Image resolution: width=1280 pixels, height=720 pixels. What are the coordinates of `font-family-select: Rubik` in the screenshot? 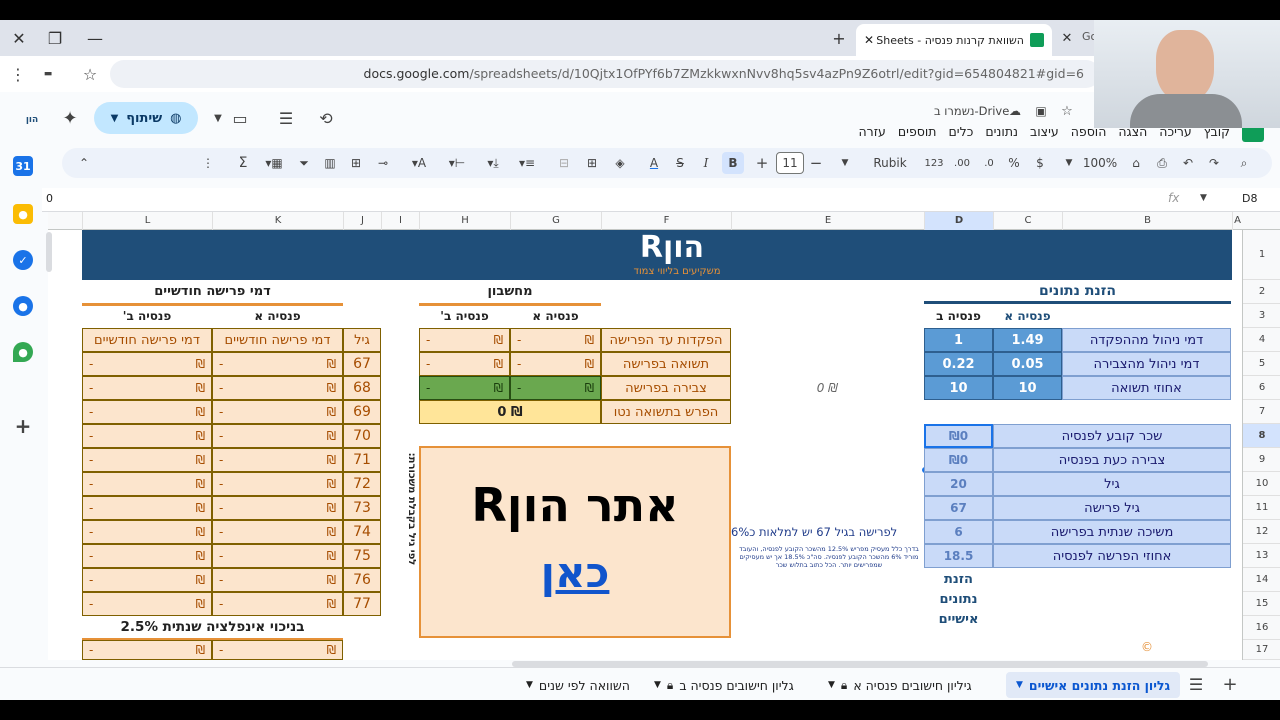 It's located at (890, 163).